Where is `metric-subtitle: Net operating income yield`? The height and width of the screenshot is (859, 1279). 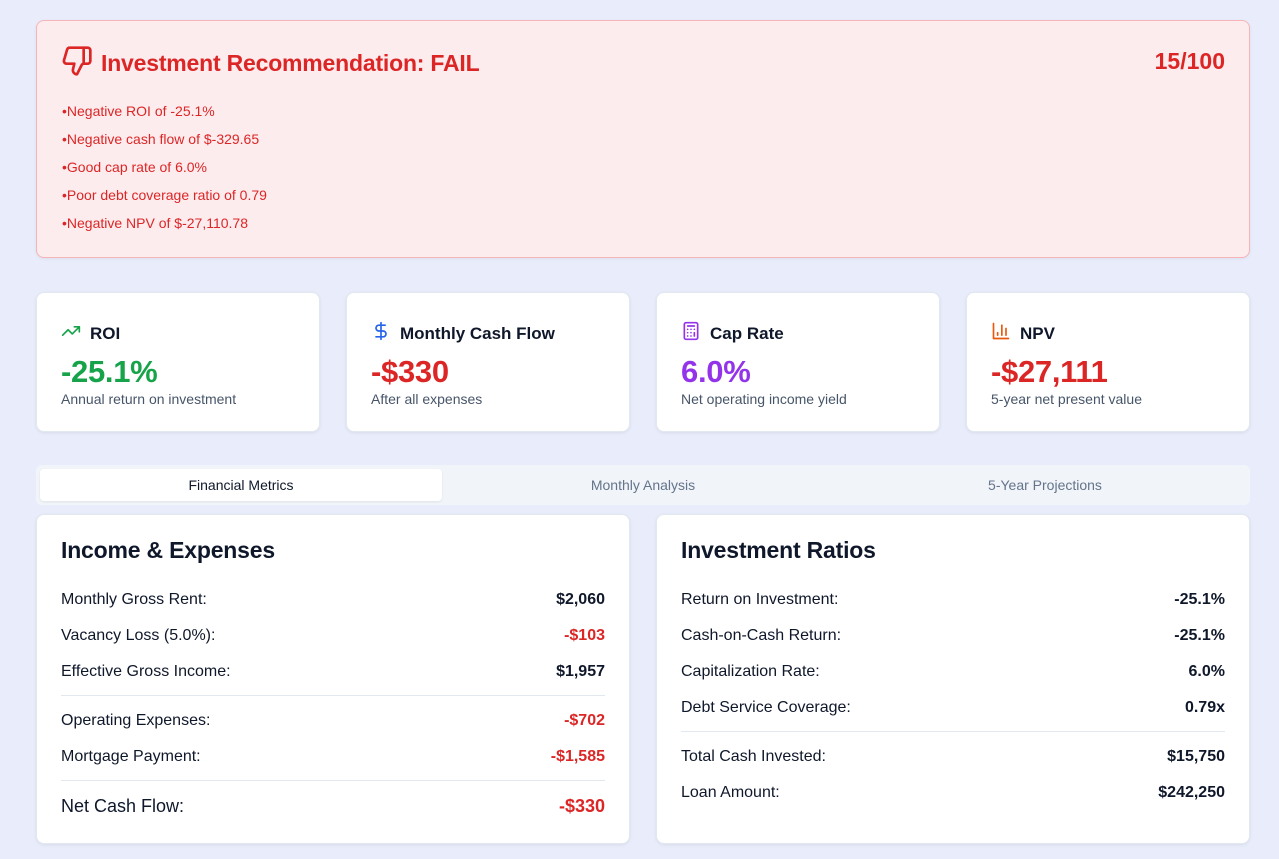 metric-subtitle: Net operating income yield is located at coordinates (764, 399).